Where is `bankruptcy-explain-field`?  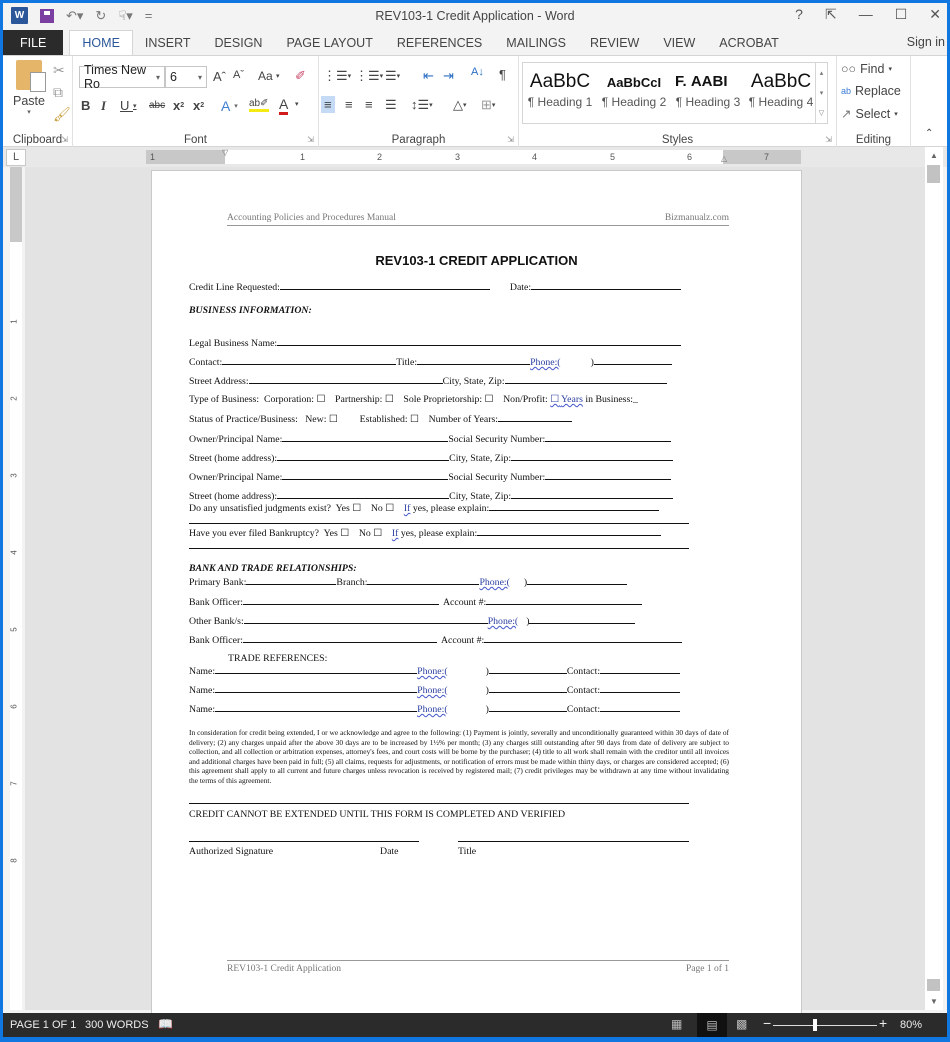
bankruptcy-explain-field is located at coordinates (569, 531).